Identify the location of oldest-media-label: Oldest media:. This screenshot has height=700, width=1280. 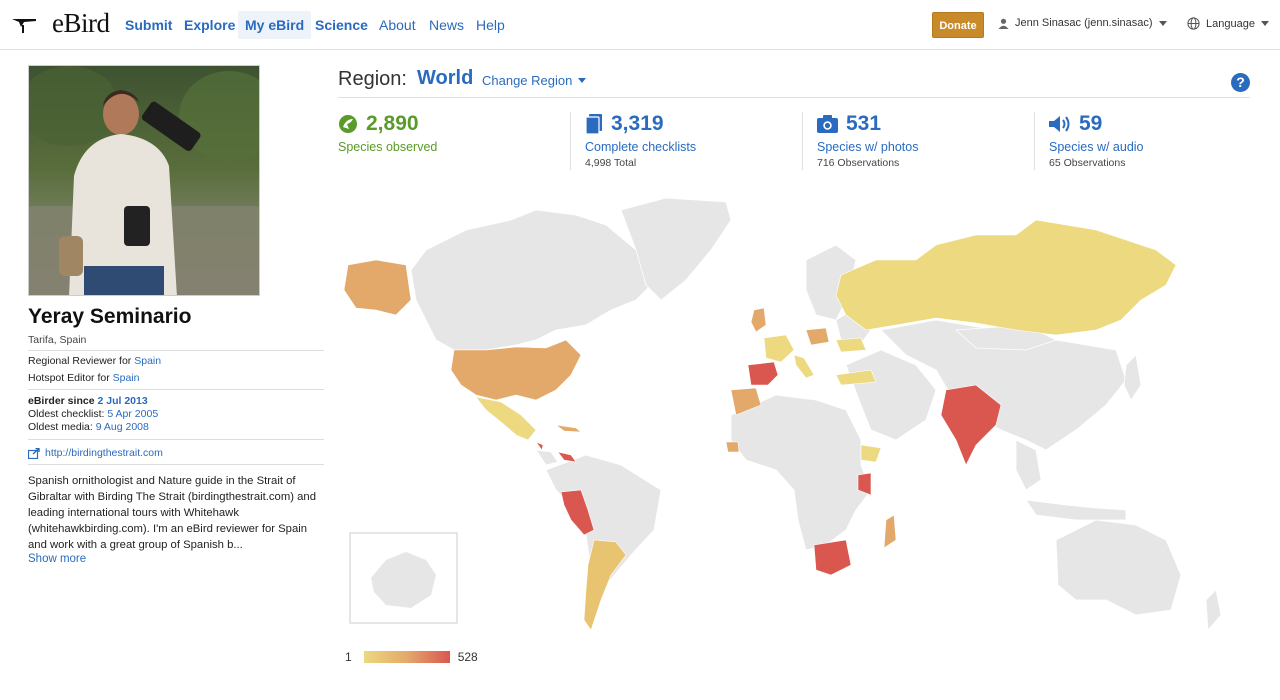
(60, 427).